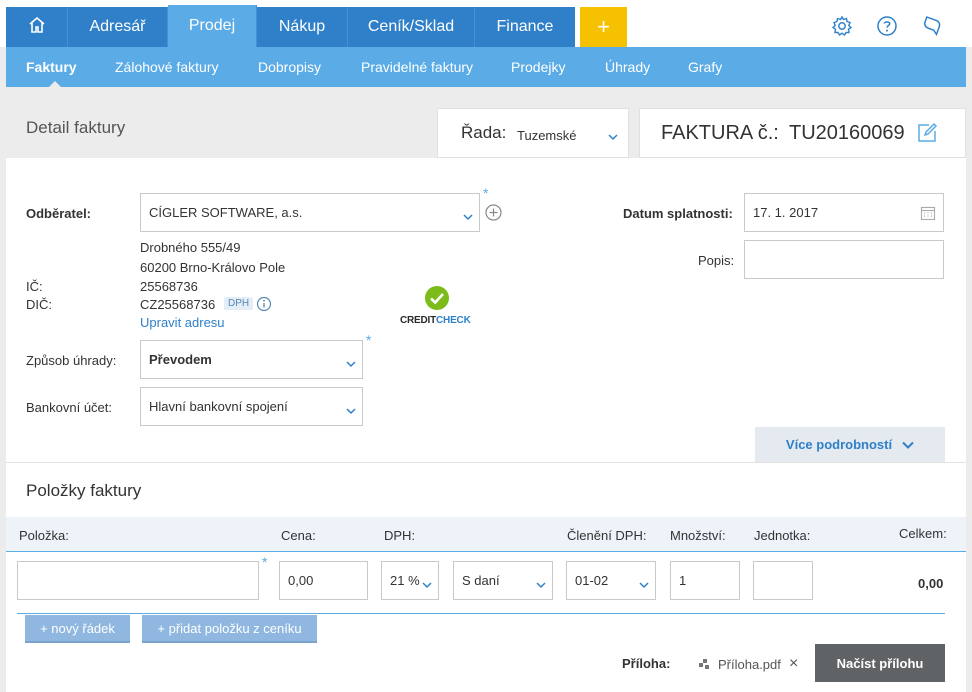  What do you see at coordinates (213, 267) in the screenshot?
I see `address-line2: 60200 Brno-Královo Pole` at bounding box center [213, 267].